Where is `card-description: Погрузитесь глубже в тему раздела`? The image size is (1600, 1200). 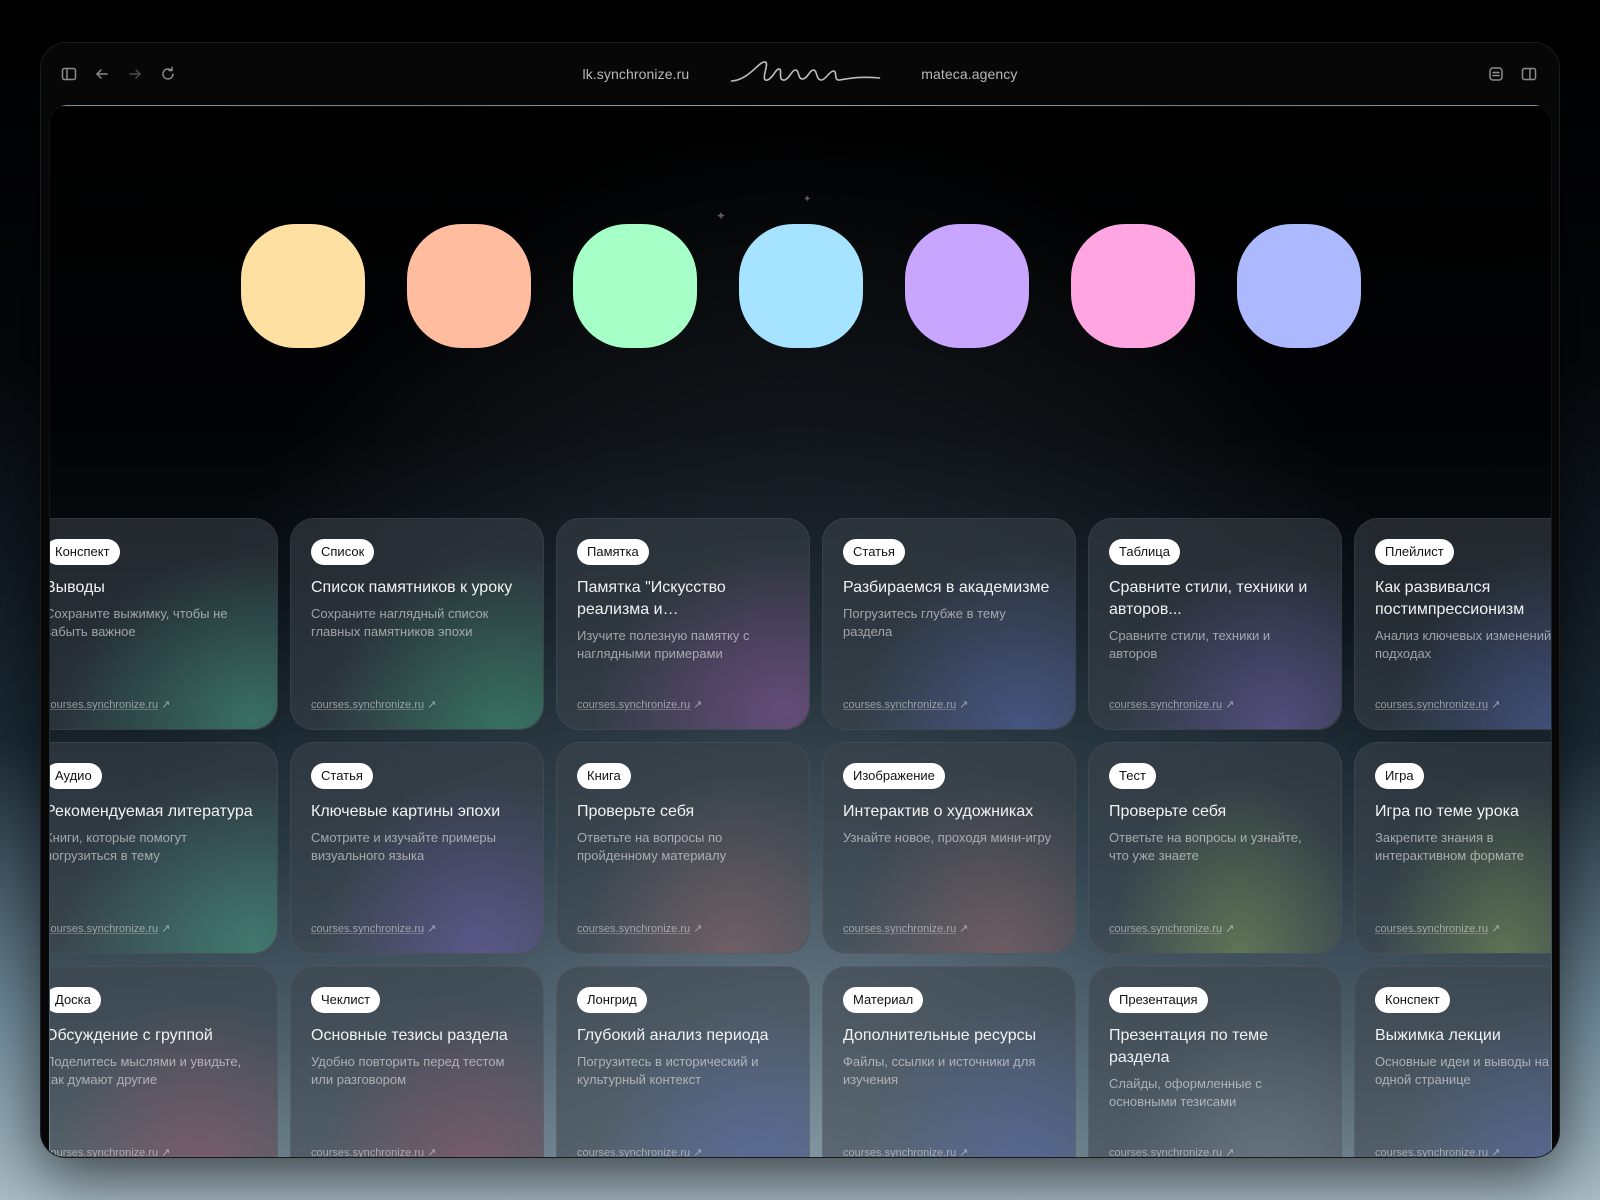 card-description: Погрузитесь глубже в тему раздела is located at coordinates (924, 622).